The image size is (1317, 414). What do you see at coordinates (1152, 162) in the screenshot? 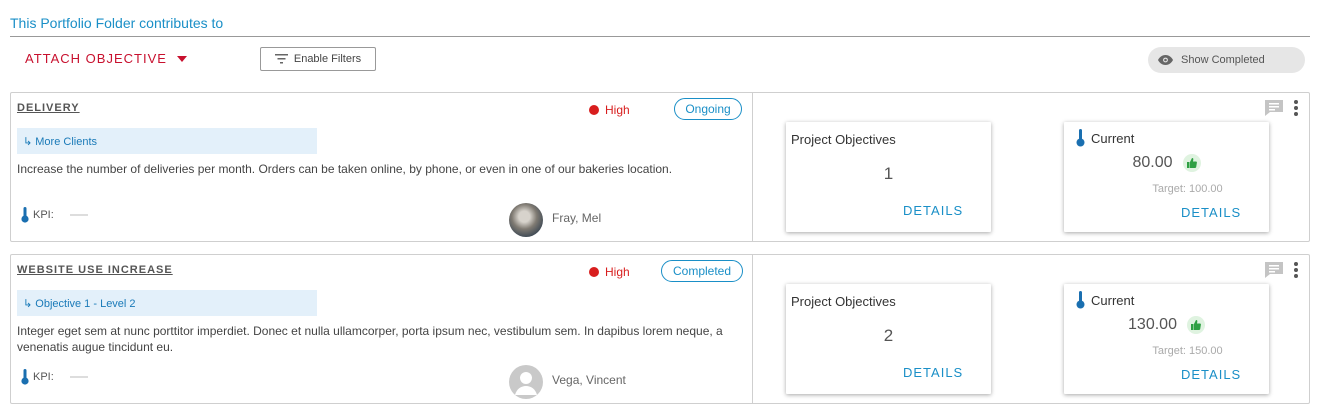
I see `current-value: 80.00` at bounding box center [1152, 162].